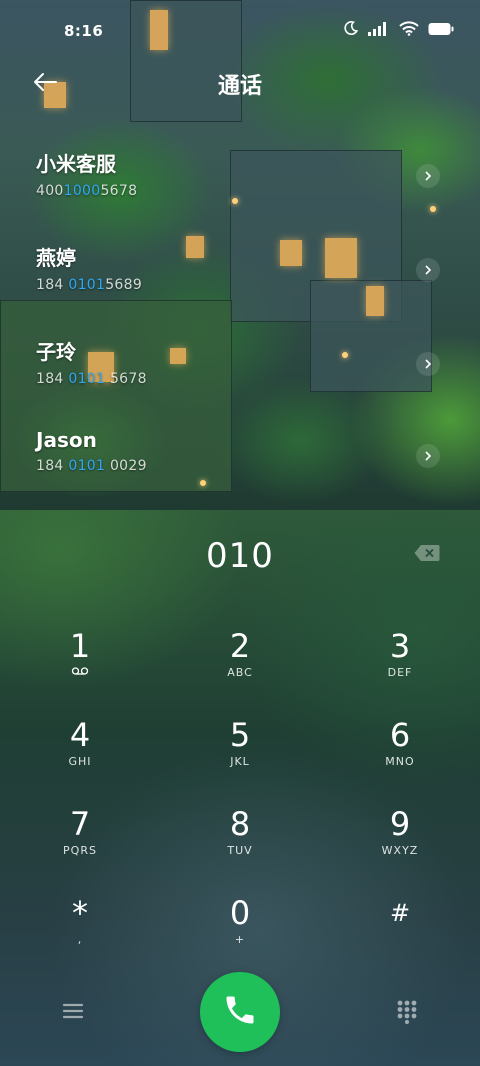  Describe the element at coordinates (239, 86) in the screenshot. I see `page-title: 通话` at that location.